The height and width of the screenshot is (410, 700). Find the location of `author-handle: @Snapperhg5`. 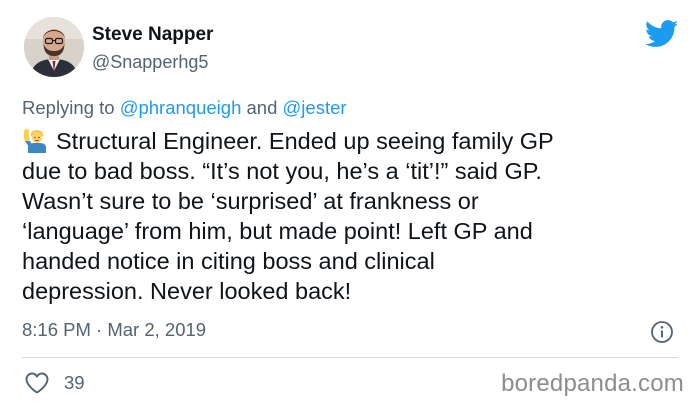

author-handle: @Snapperhg5 is located at coordinates (150, 62).